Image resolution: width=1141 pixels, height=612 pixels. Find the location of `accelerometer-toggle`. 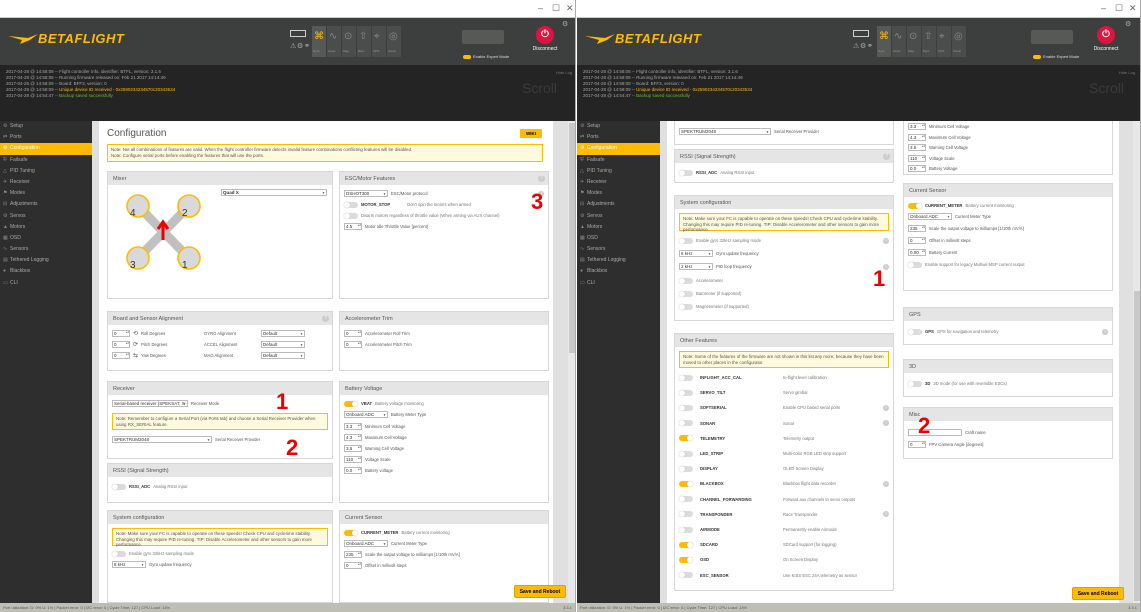

accelerometer-toggle is located at coordinates (686, 280).